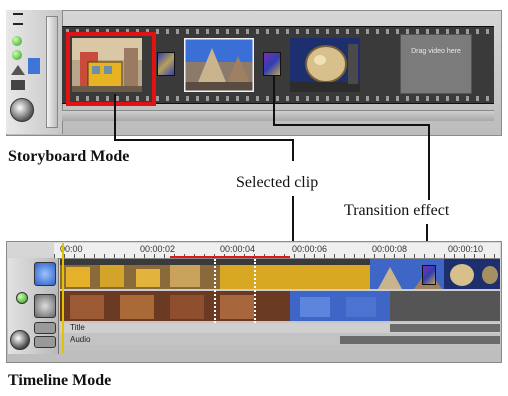 The width and height of the screenshot is (508, 396). What do you see at coordinates (295, 274) in the screenshot?
I see `timeline-clip-selected` at bounding box center [295, 274].